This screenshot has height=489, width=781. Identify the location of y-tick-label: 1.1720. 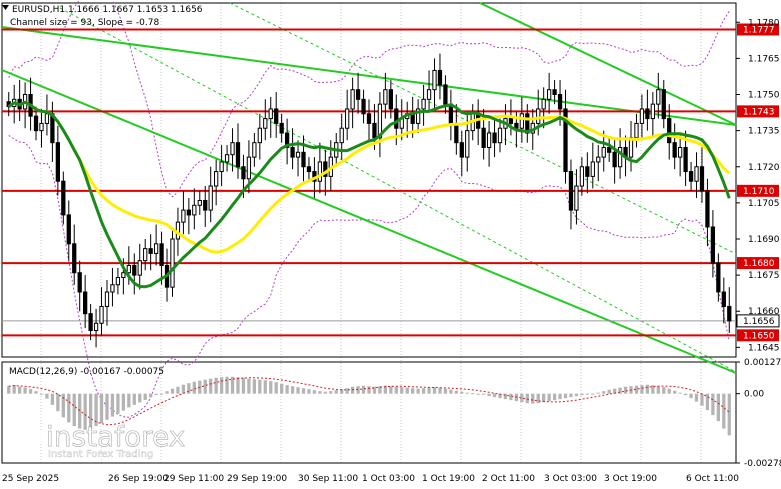
(764, 168).